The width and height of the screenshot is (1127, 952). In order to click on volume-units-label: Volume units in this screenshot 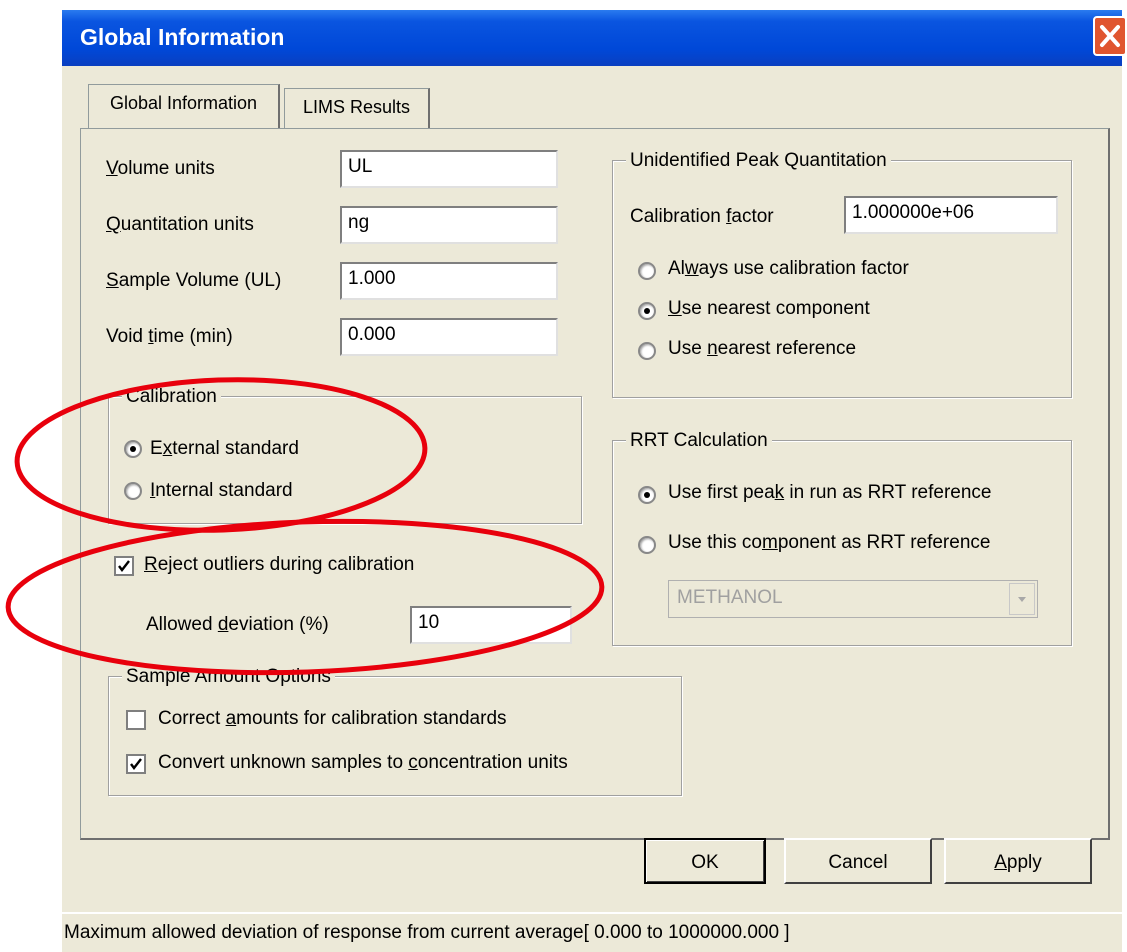, I will do `click(160, 168)`.